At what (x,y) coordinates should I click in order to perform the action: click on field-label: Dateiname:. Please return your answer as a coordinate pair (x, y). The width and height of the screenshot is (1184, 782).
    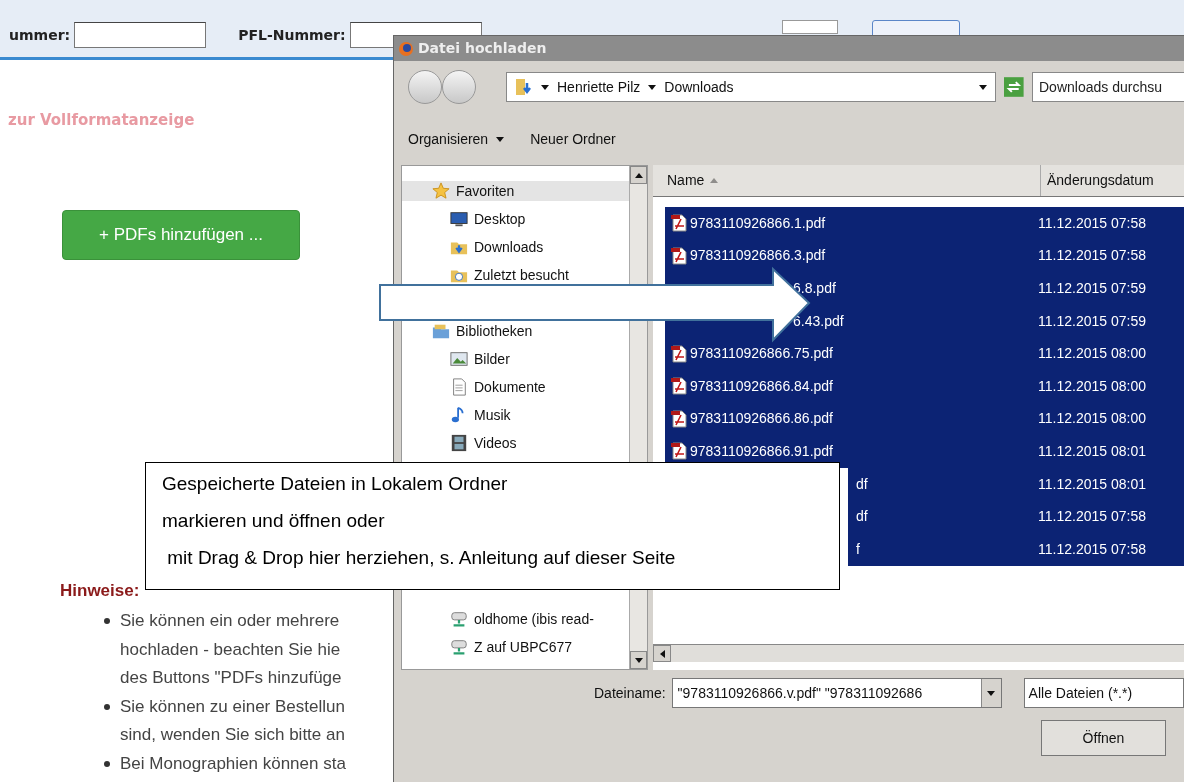
    Looking at the image, I should click on (630, 693).